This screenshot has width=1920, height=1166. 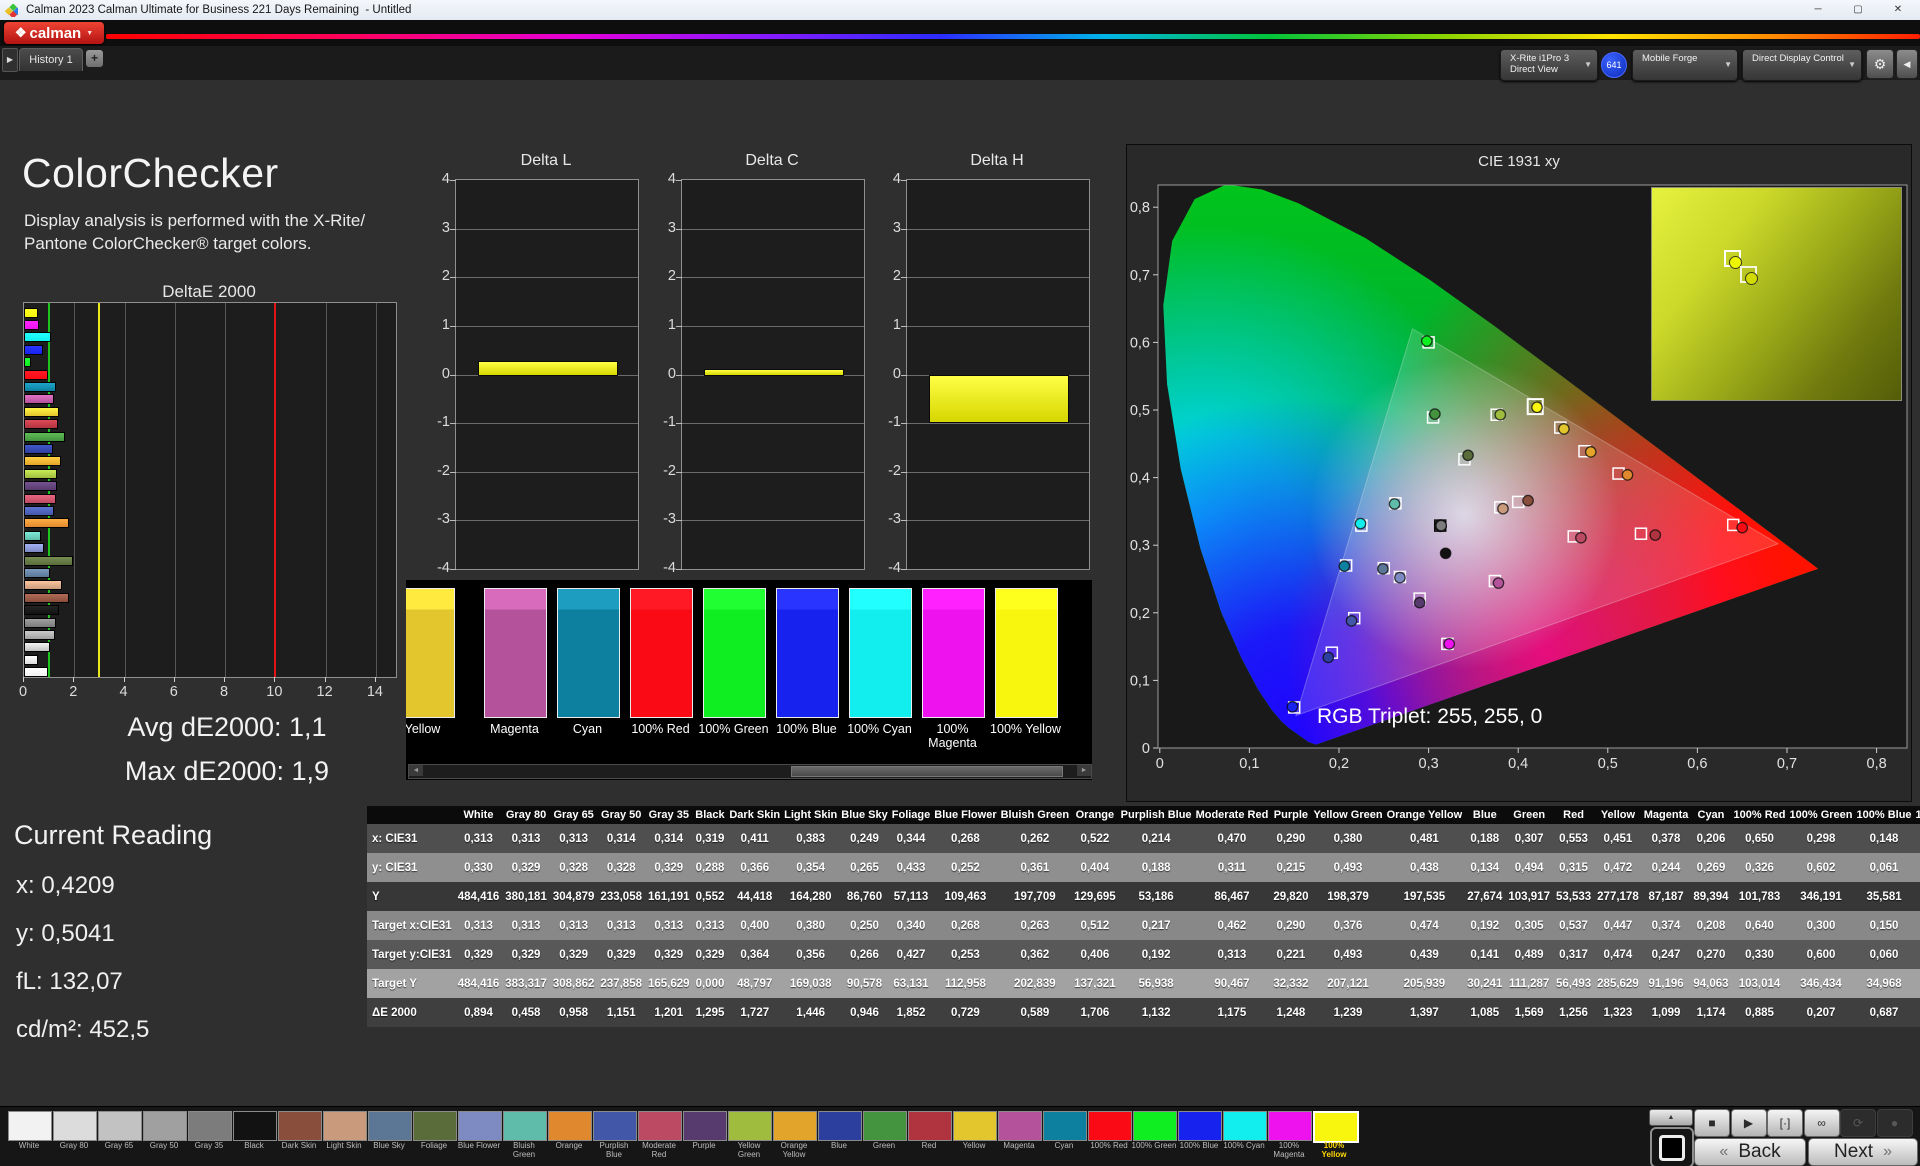 I want to click on toolbar-patch-foliage, so click(x=435, y=1126).